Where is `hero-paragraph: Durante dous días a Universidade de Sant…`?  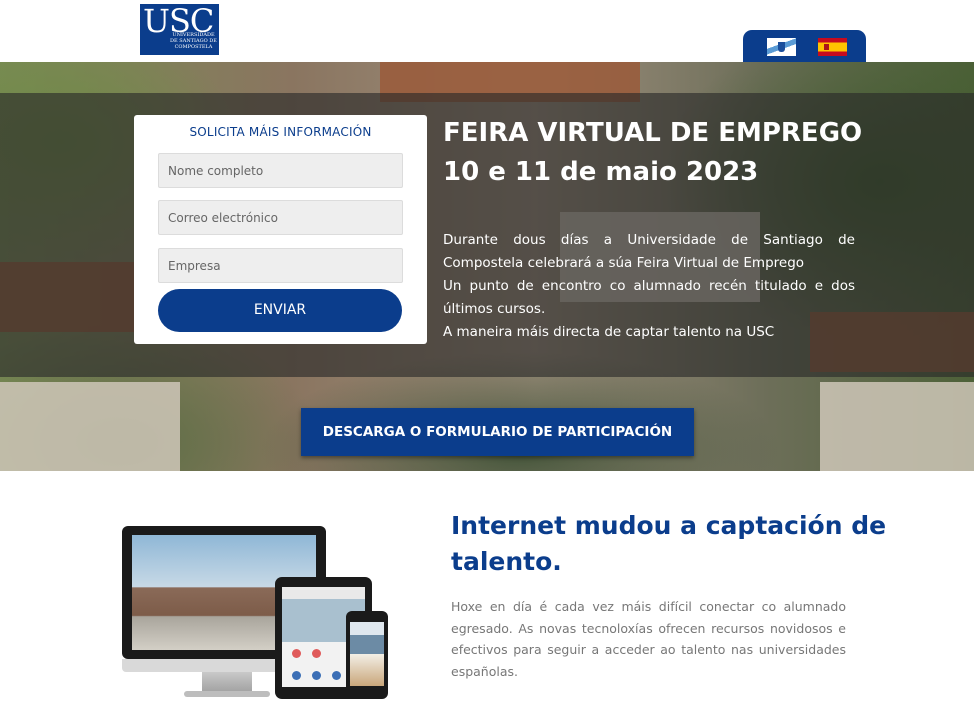 hero-paragraph: Durante dous días a Universidade de Sant… is located at coordinates (649, 251).